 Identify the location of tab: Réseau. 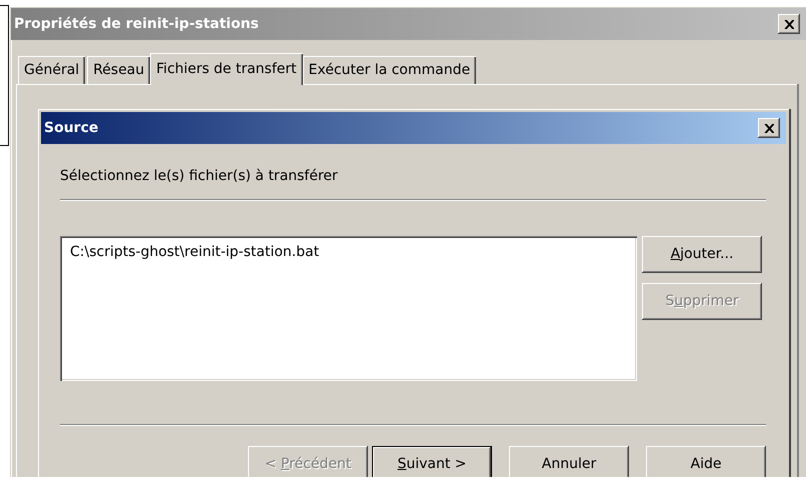
(118, 70).